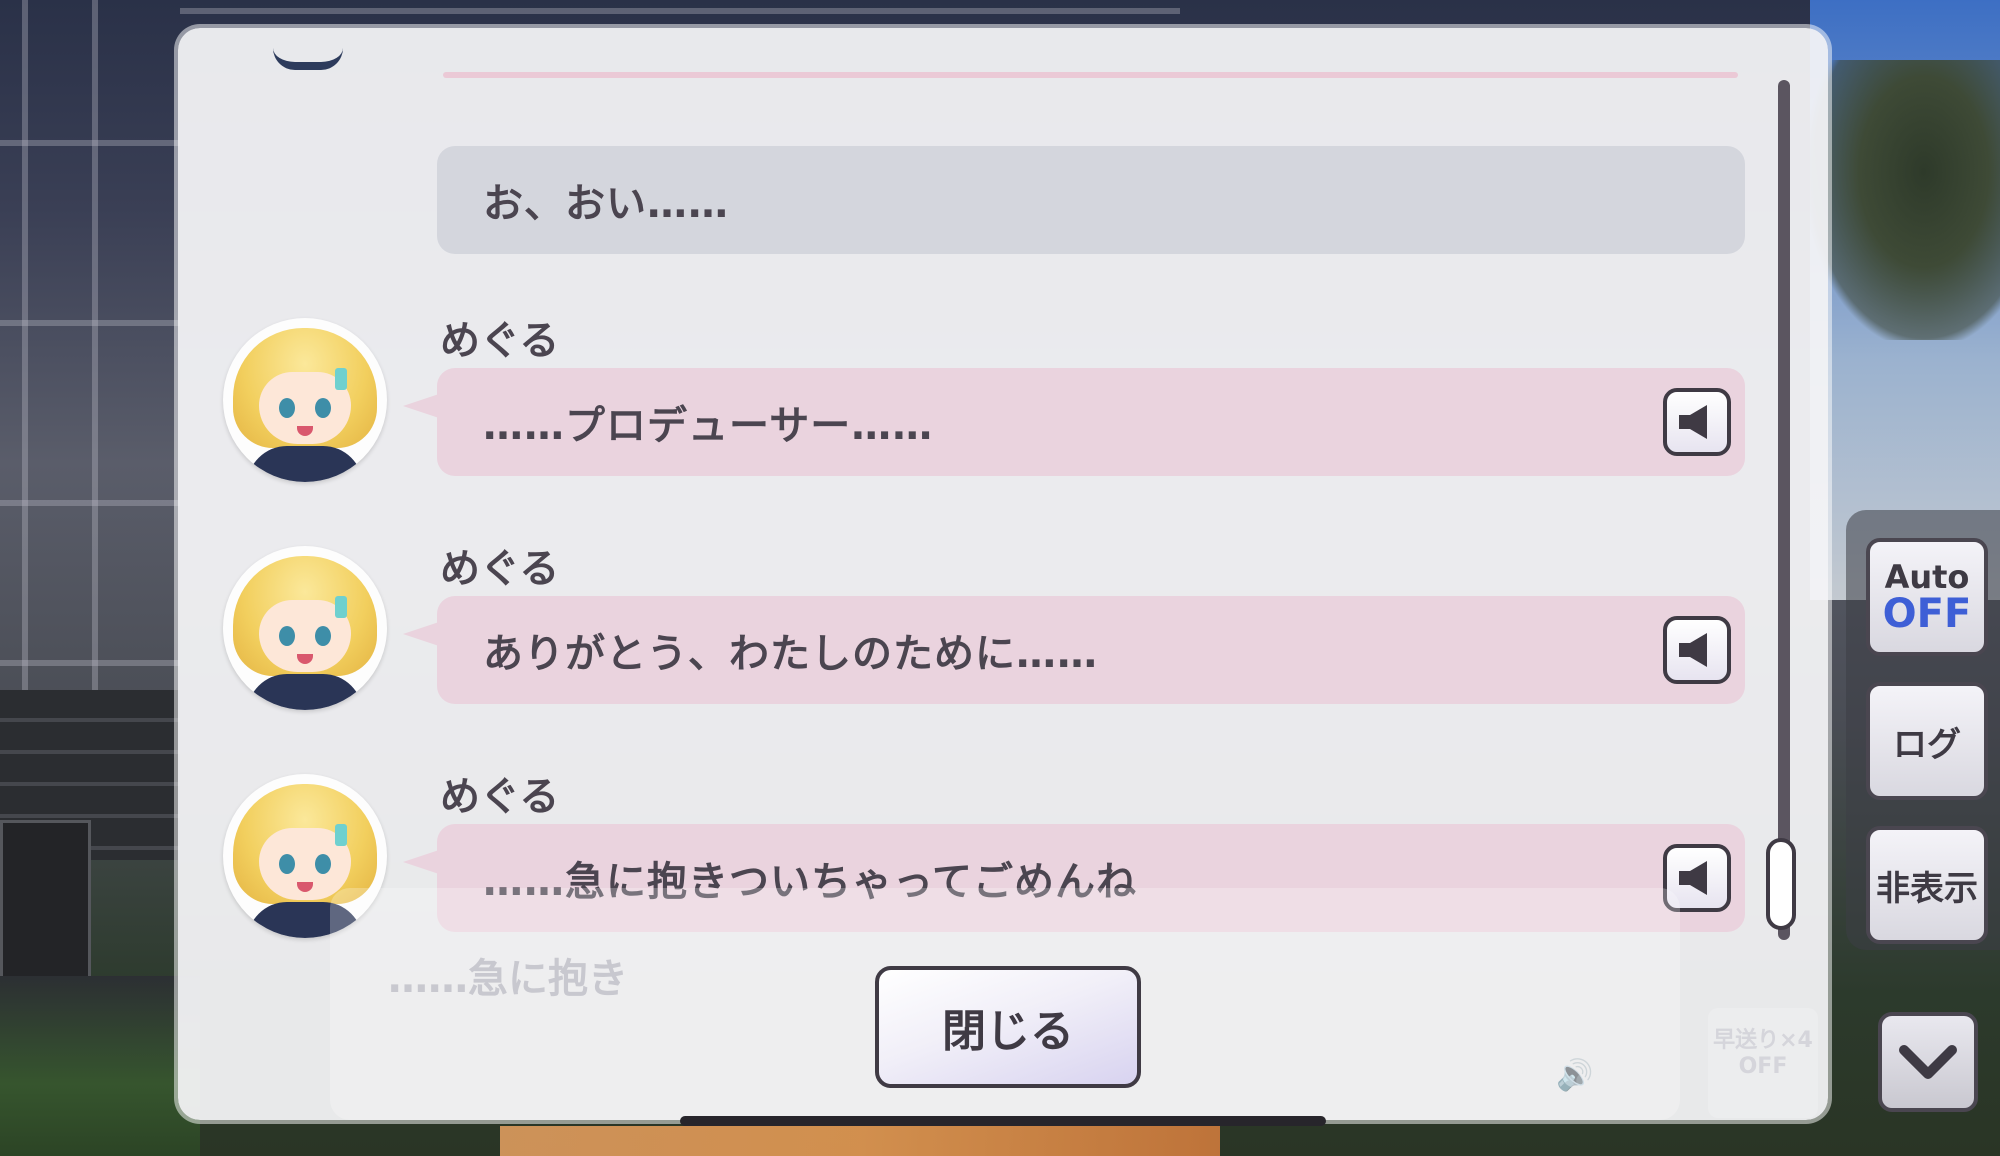 This screenshot has width=2000, height=1156. Describe the element at coordinates (1575, 1075) in the screenshot. I see `speaker-icon: 🔊` at that location.